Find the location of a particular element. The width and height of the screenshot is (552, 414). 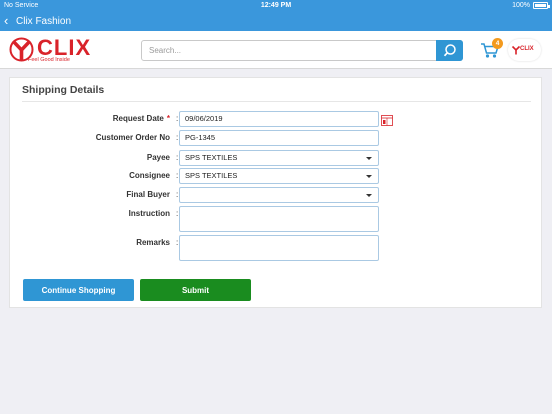

payee-value: SPS TEXTILES is located at coordinates (211, 157).